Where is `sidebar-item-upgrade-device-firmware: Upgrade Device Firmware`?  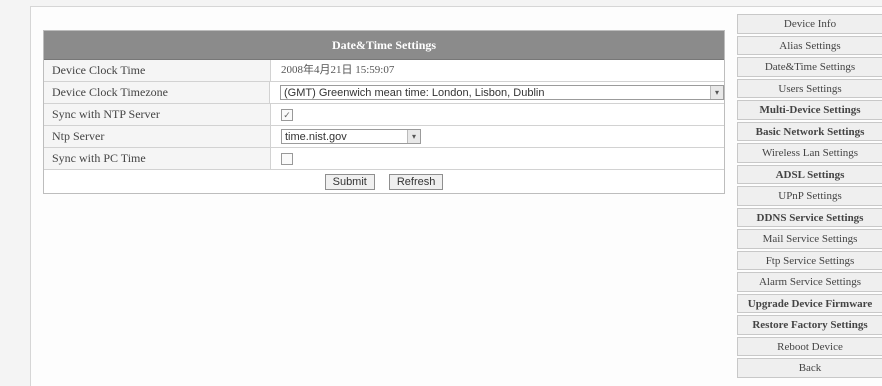 sidebar-item-upgrade-device-firmware: Upgrade Device Firmware is located at coordinates (809, 303).